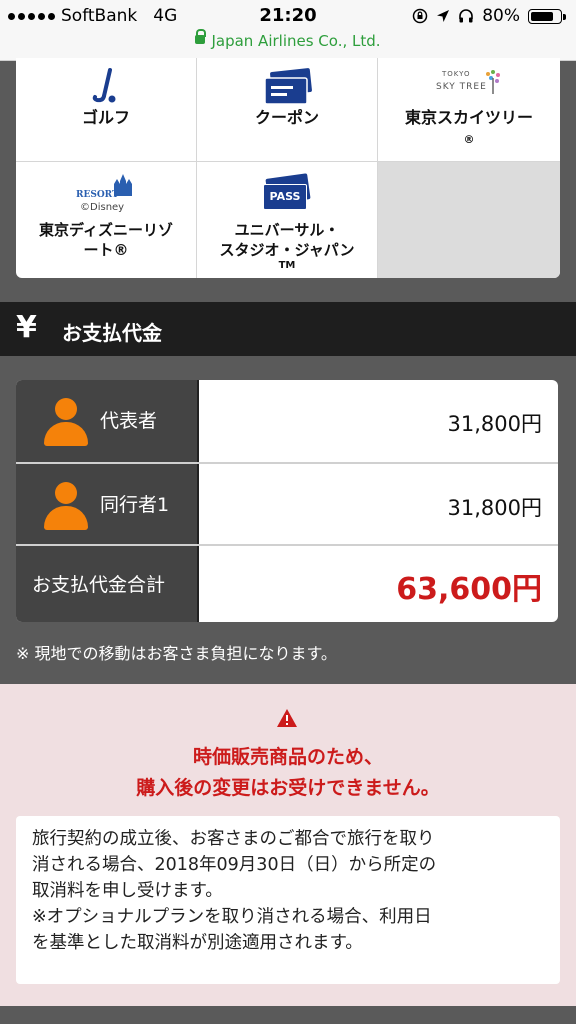 The width and height of the screenshot is (576, 1024). What do you see at coordinates (104, 85) in the screenshot?
I see `golf-icon` at bounding box center [104, 85].